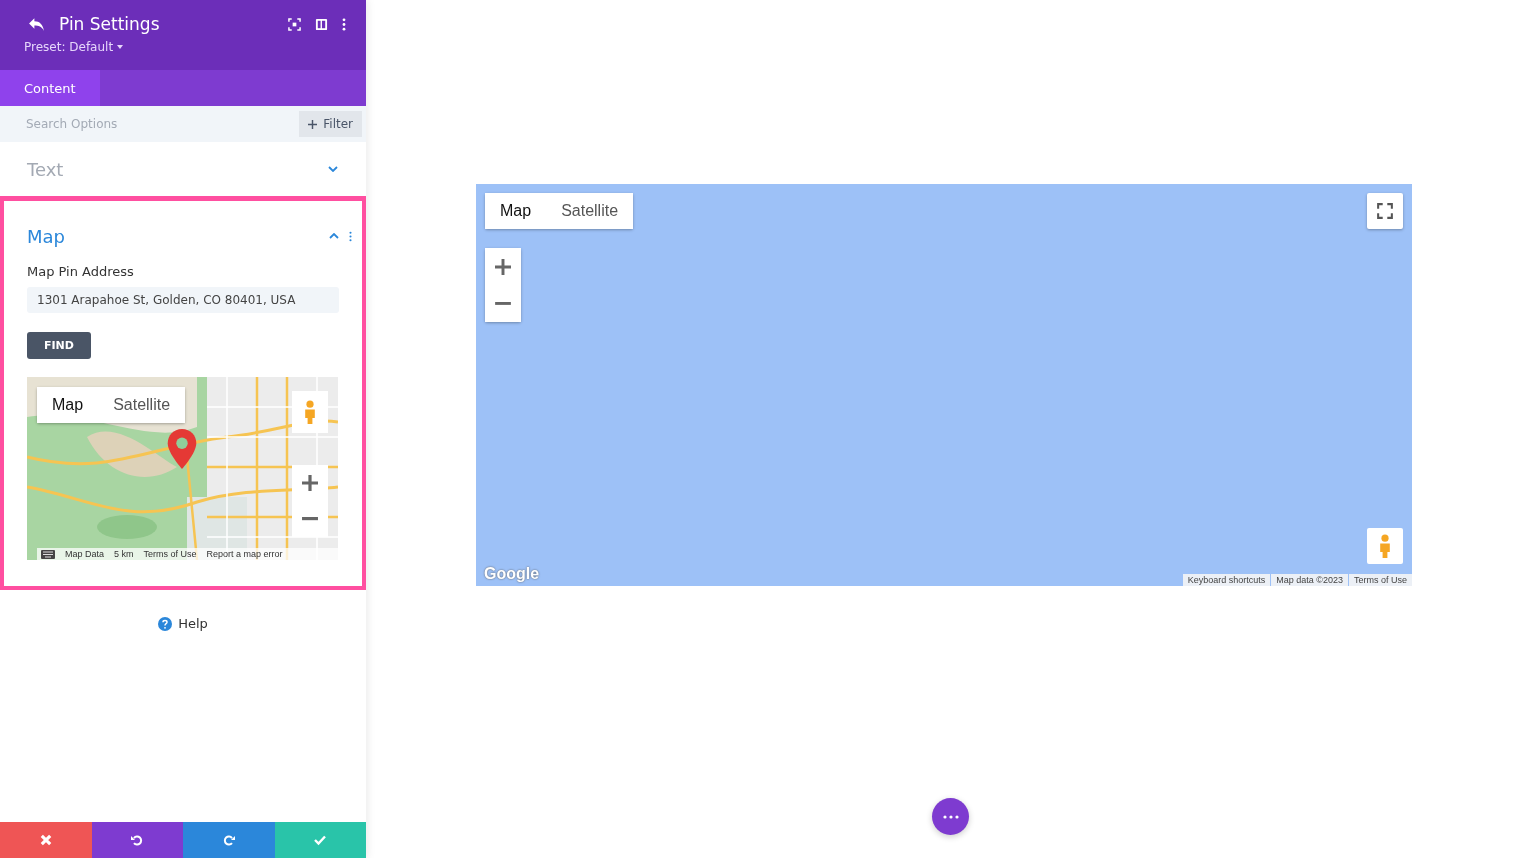 Image resolution: width=1536 pixels, height=858 pixels. What do you see at coordinates (45, 840) in the screenshot?
I see `close-icon` at bounding box center [45, 840].